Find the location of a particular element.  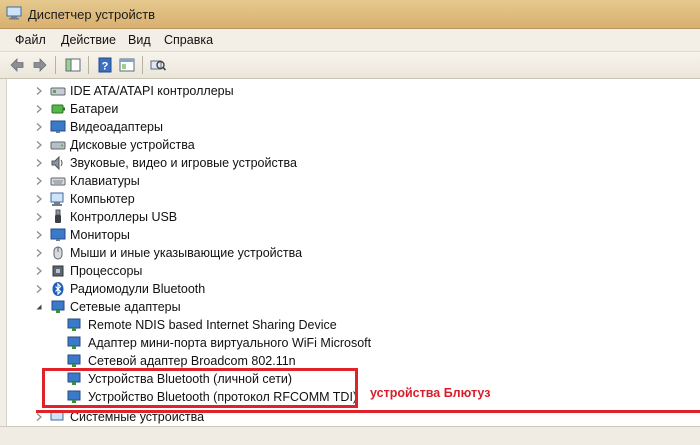

bluetooth-icon is located at coordinates (58, 289).